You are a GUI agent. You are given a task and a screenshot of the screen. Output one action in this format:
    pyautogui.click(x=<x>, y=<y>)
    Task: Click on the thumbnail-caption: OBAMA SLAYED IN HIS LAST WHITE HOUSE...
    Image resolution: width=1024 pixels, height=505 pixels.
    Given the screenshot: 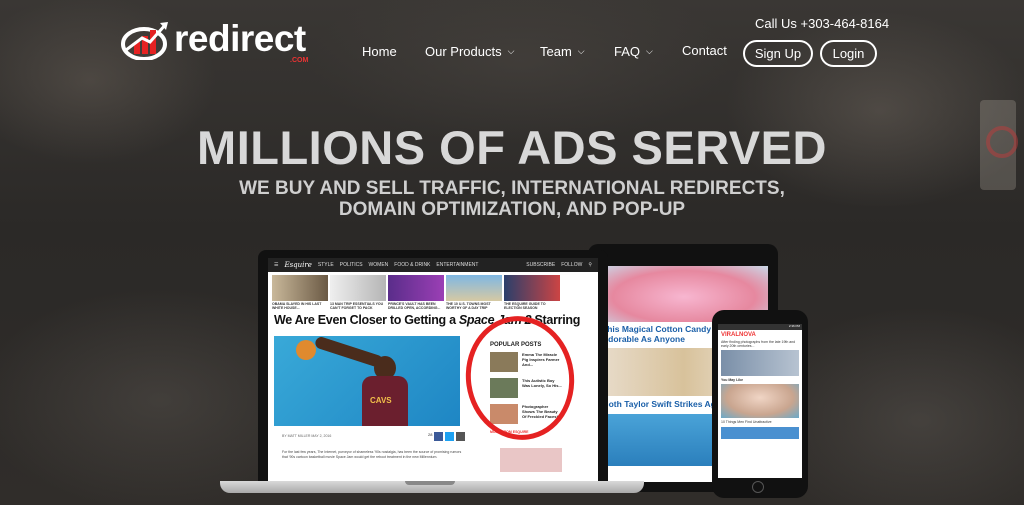 What is the action you would take?
    pyautogui.click(x=297, y=306)
    